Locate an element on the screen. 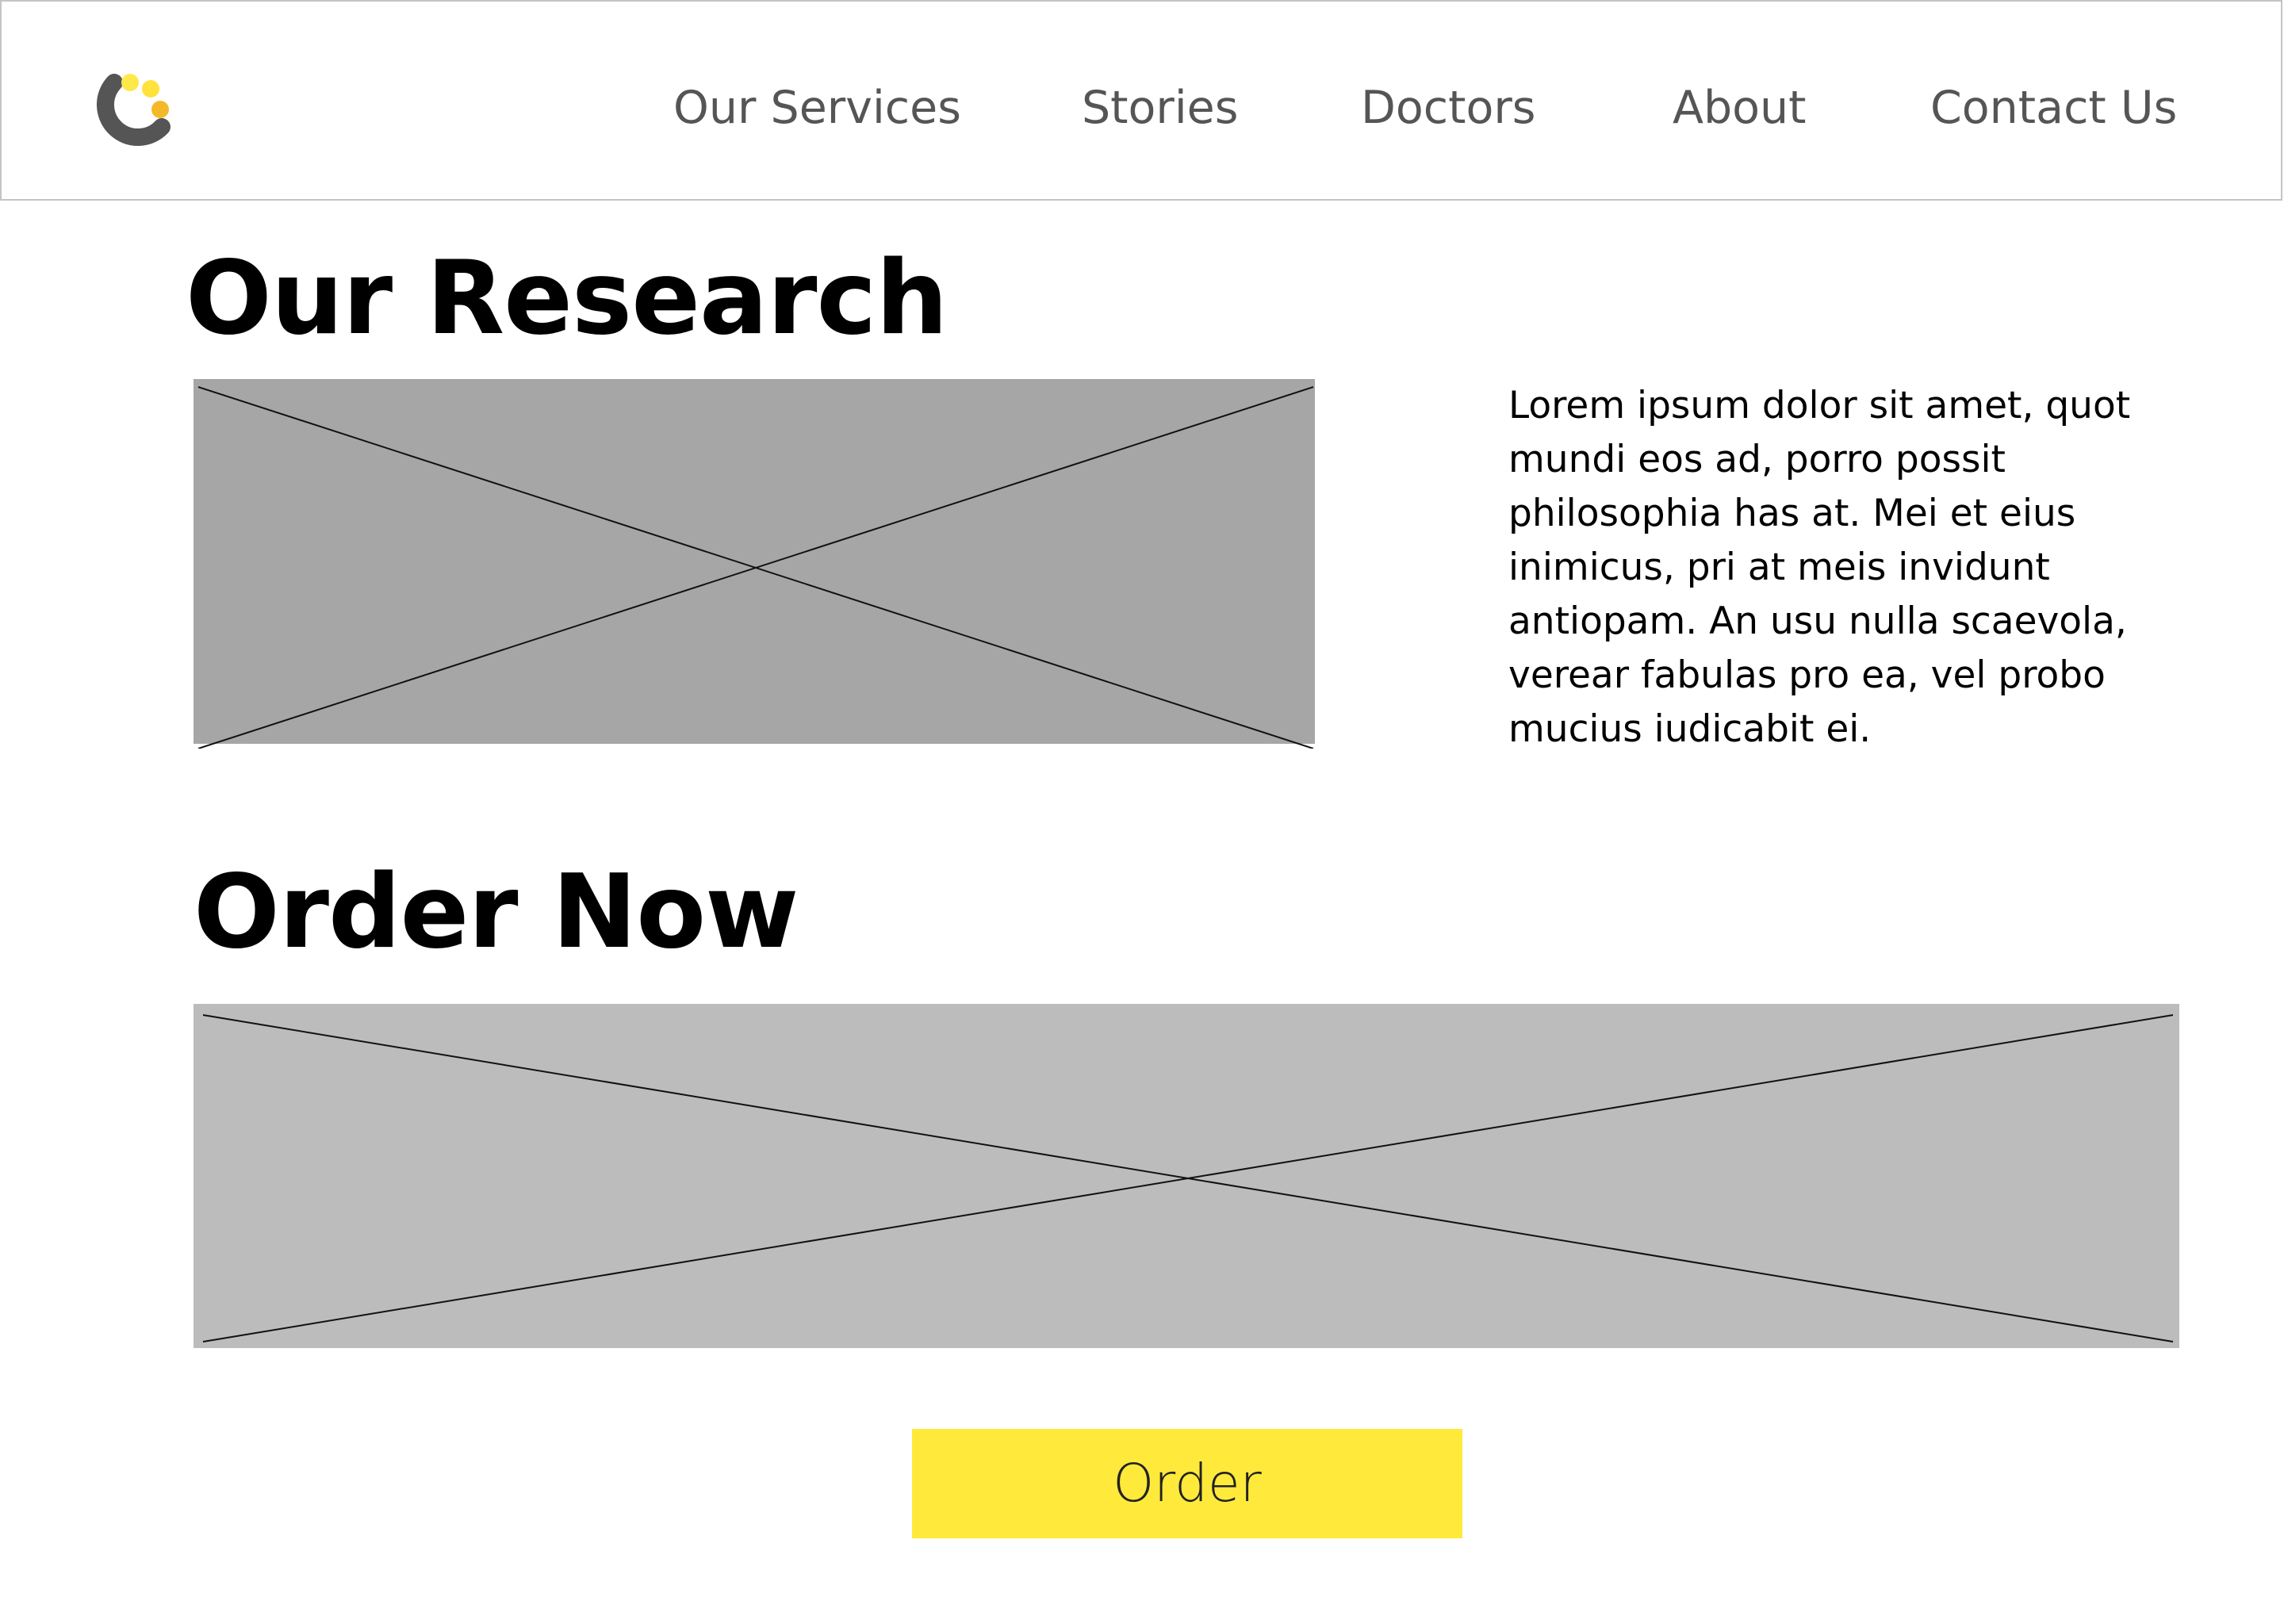 This screenshot has width=2284, height=1624. order-title: Order Now is located at coordinates (496, 912).